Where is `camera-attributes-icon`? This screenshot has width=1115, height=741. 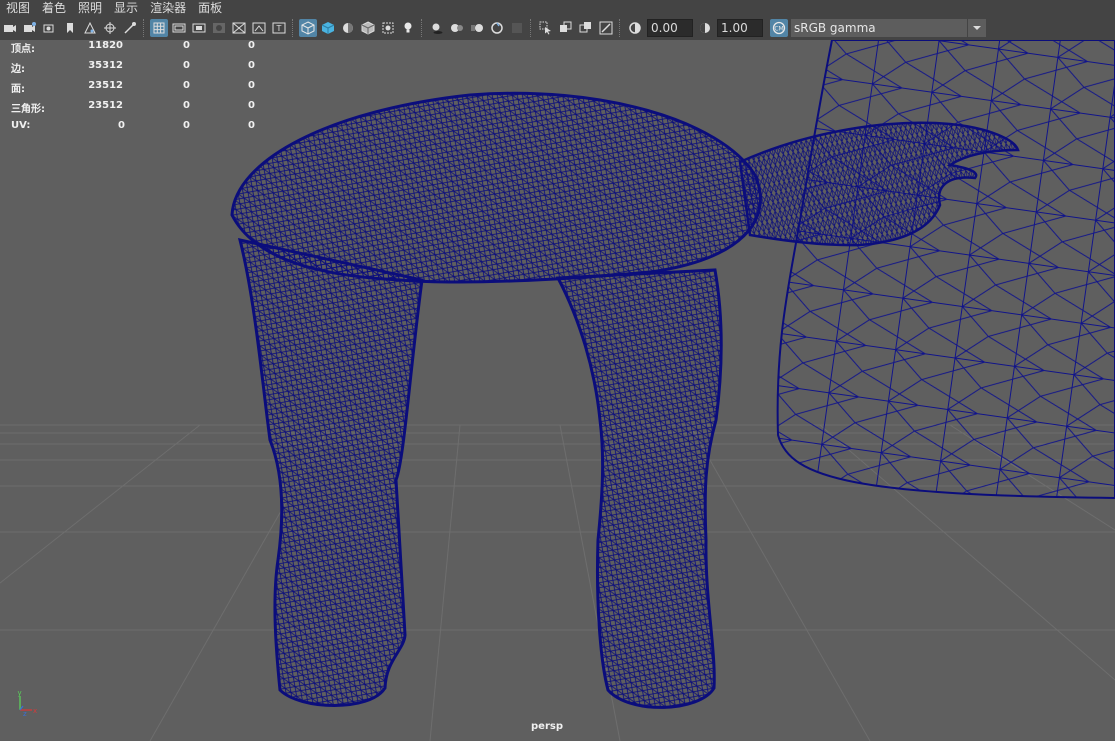 camera-attributes-icon is located at coordinates (30, 28).